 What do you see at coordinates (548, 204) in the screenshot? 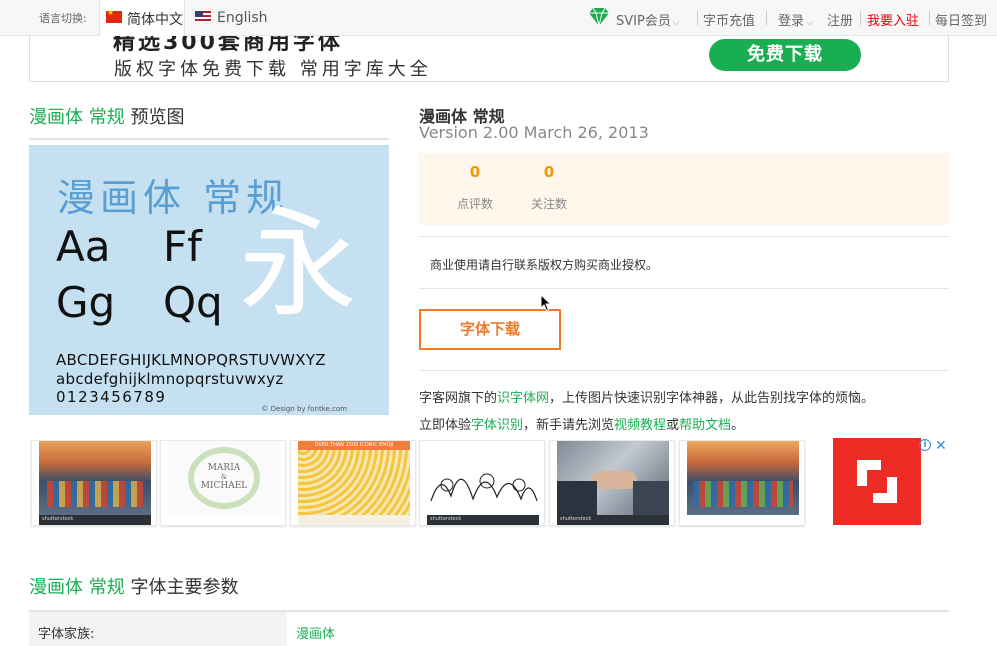
I see `follows-label: 关注数` at bounding box center [548, 204].